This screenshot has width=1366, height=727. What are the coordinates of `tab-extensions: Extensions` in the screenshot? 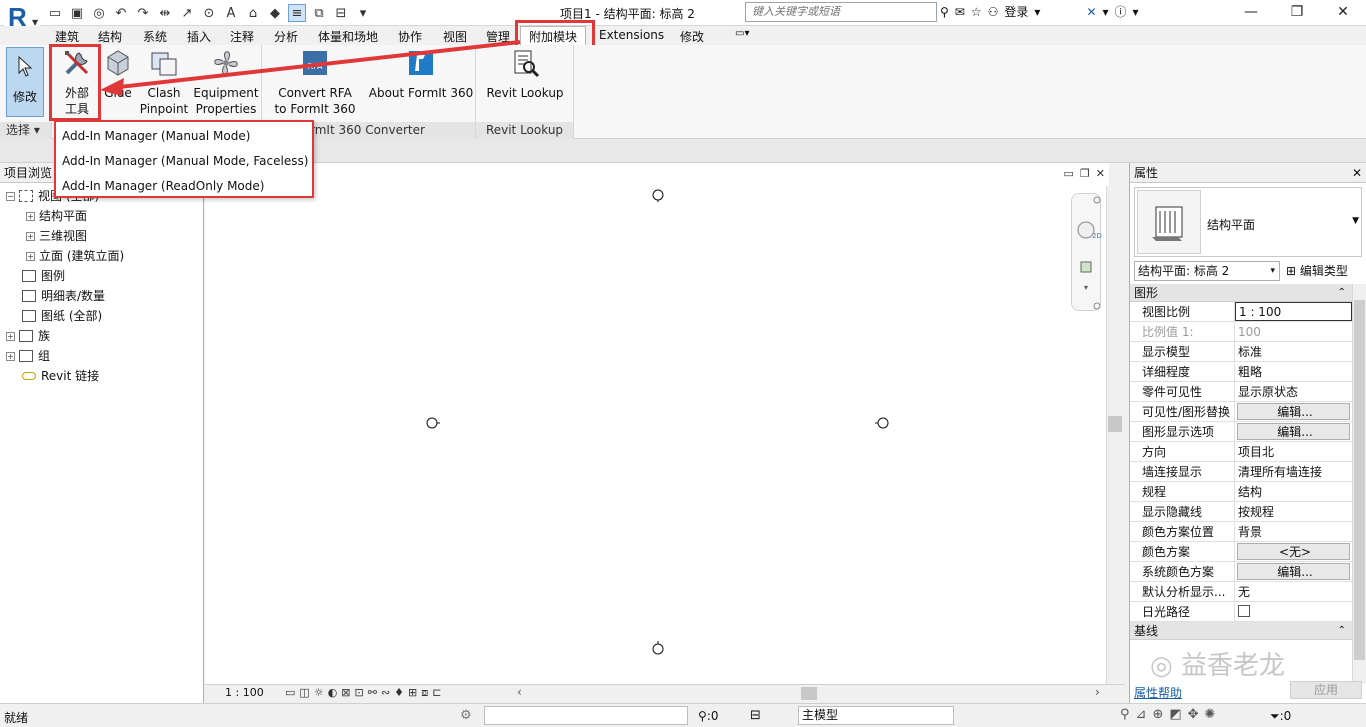 It's located at (631, 35).